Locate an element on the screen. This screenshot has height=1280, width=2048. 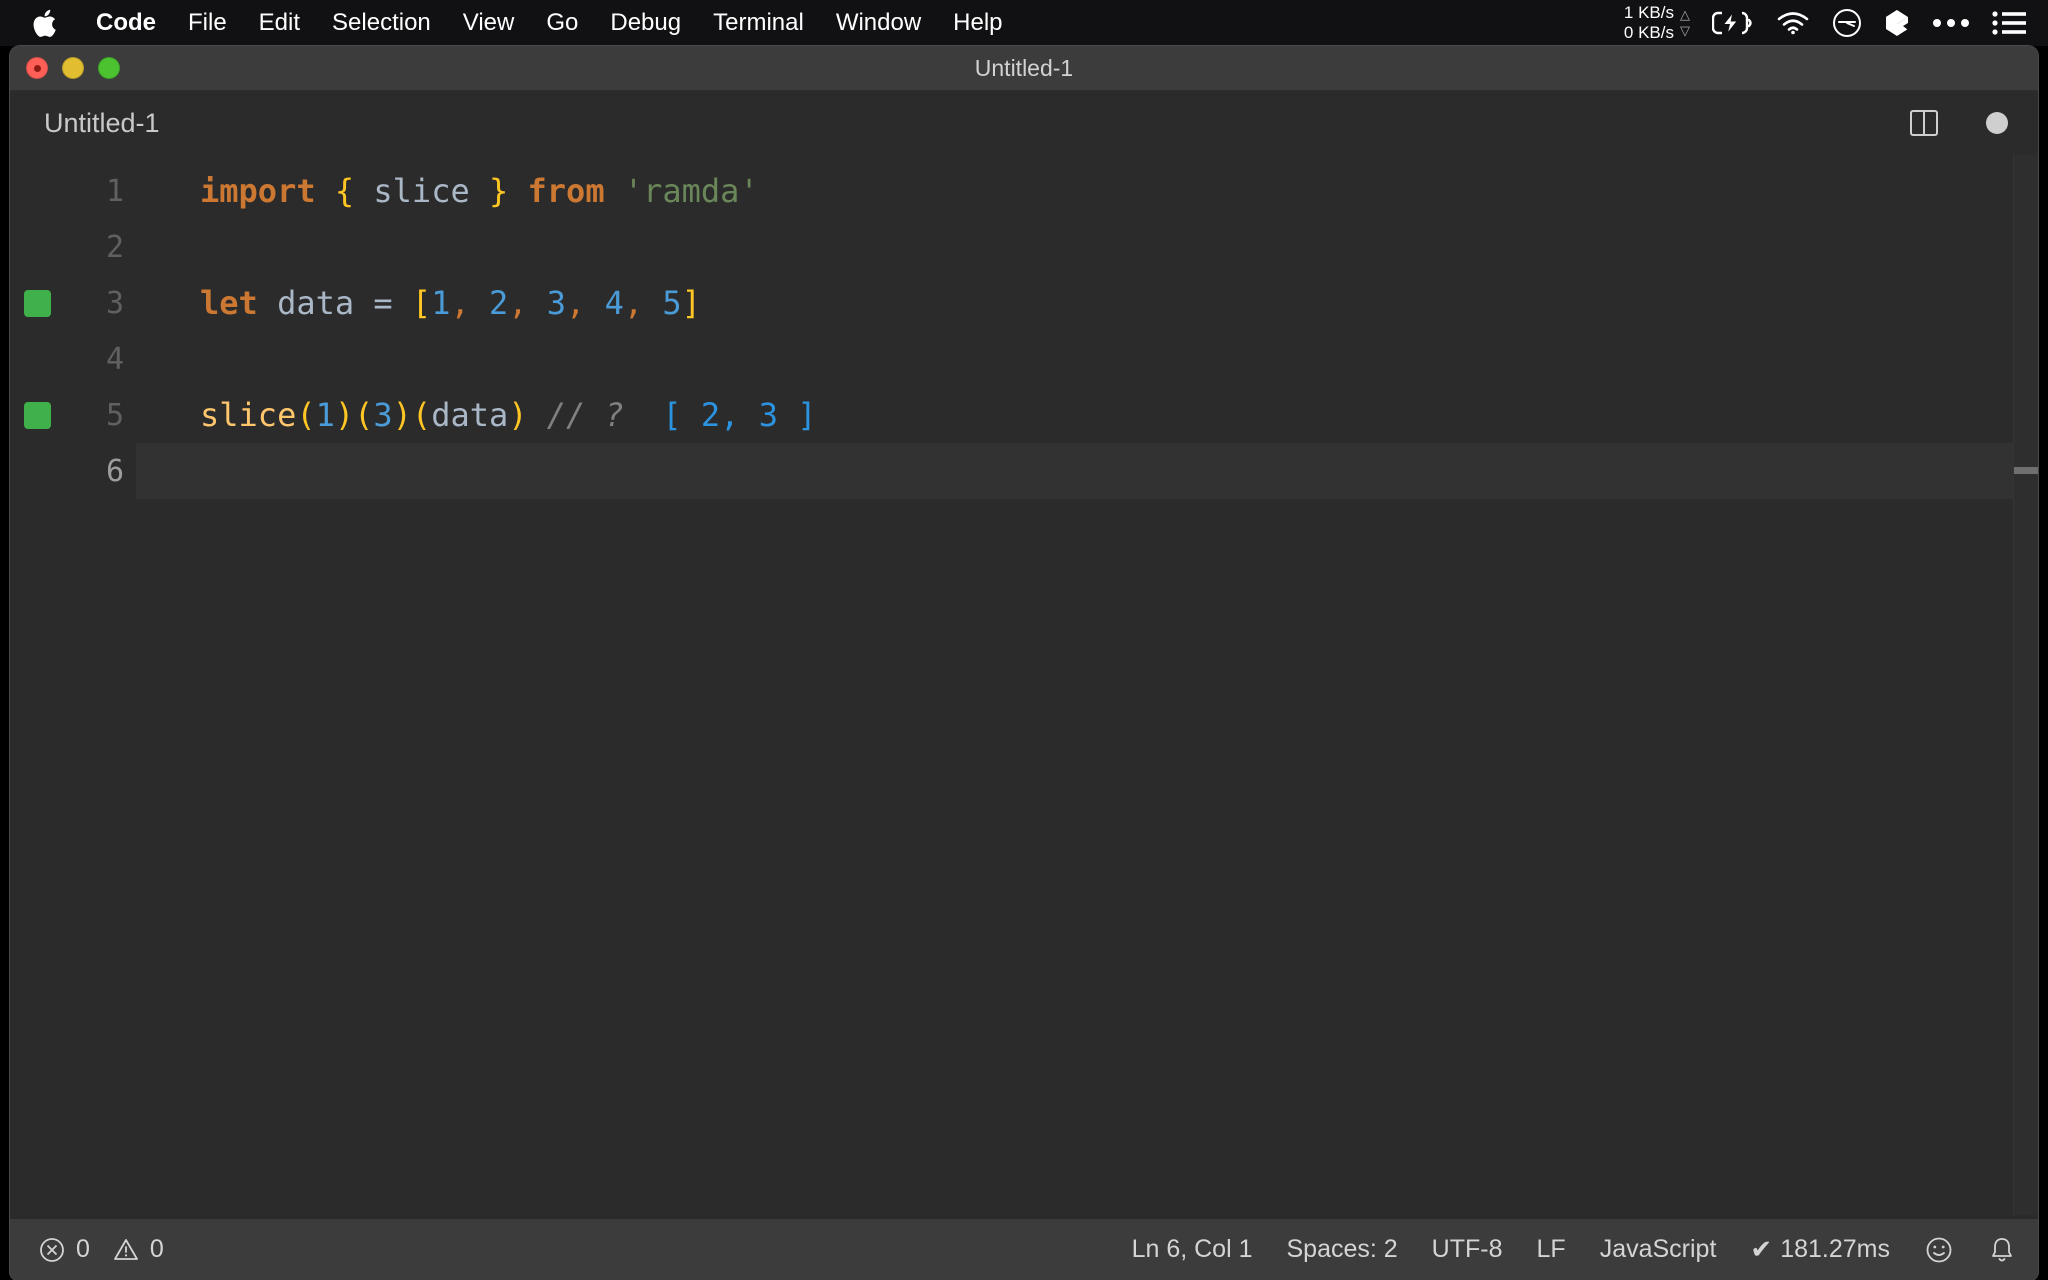
code-token: 3 is located at coordinates (383, 415).